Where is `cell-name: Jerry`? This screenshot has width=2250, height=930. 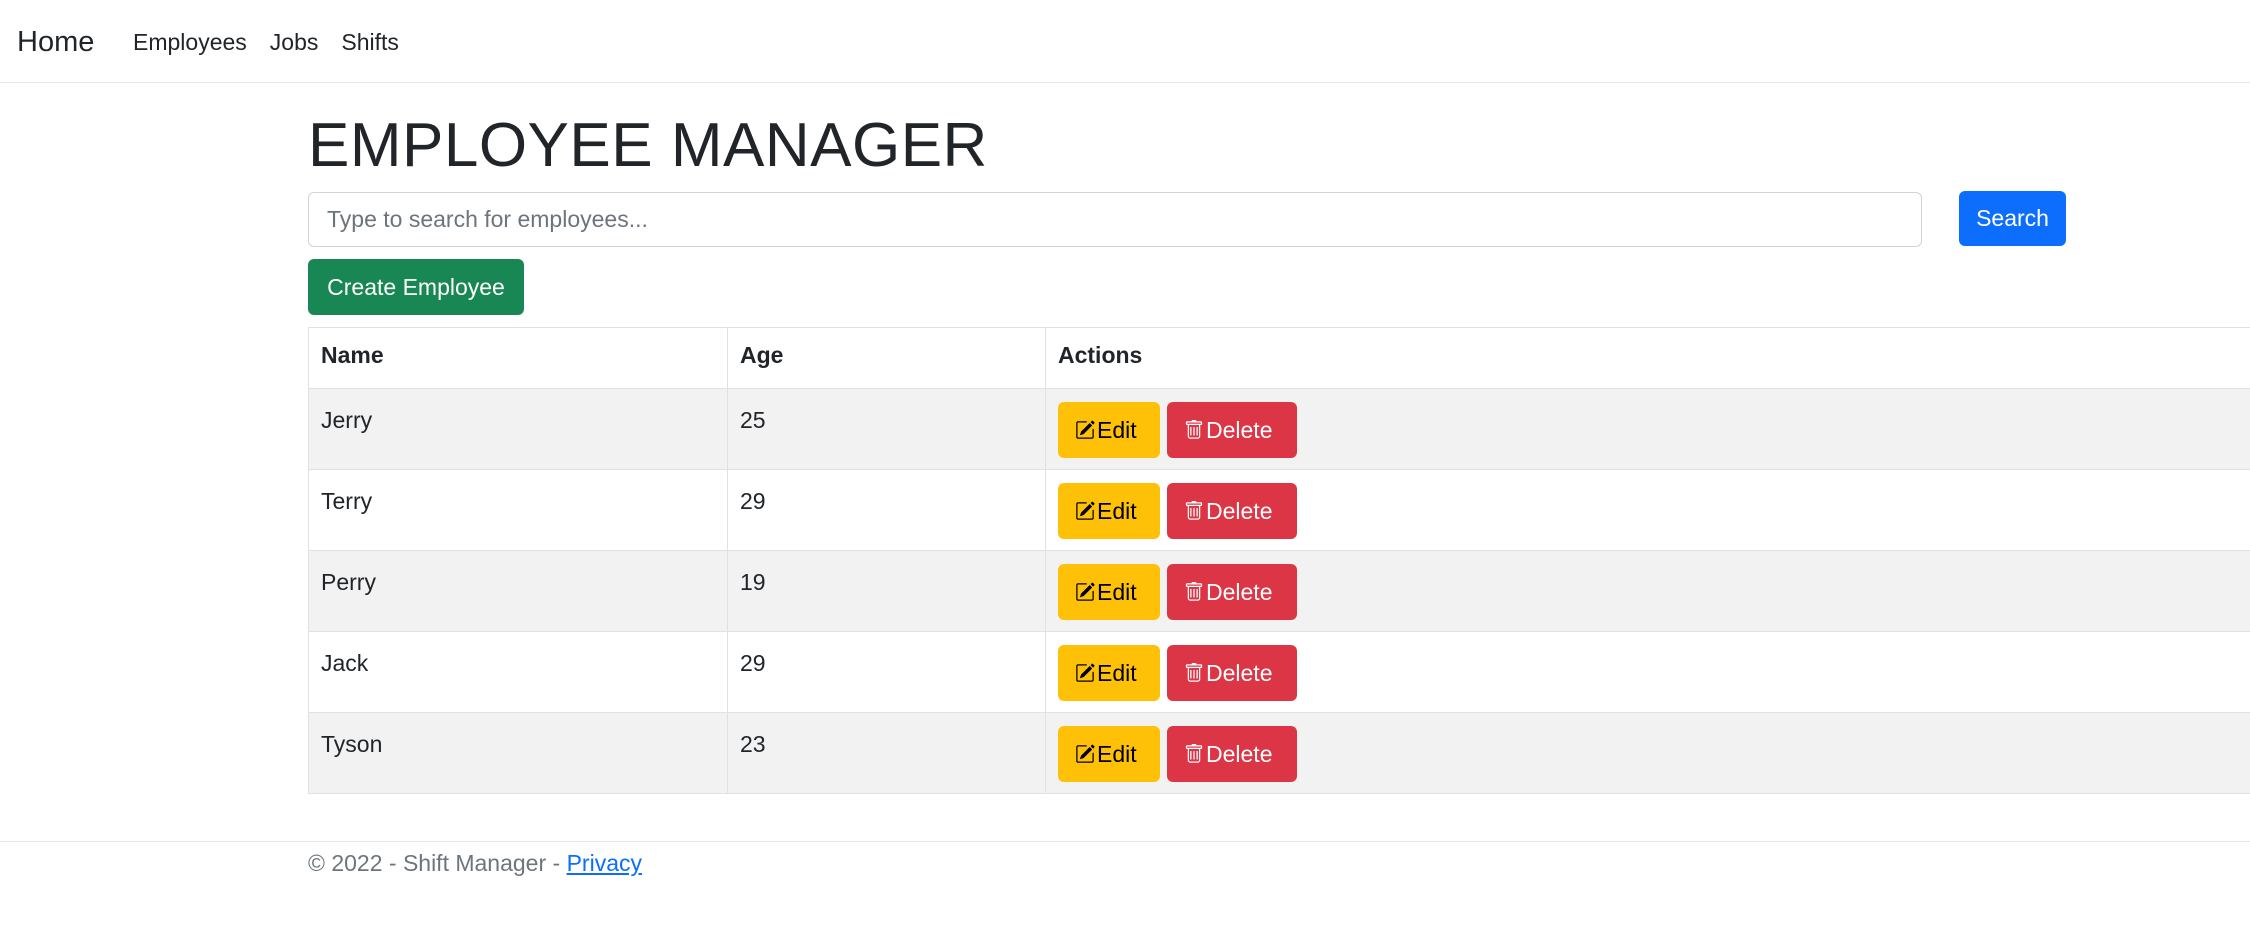 cell-name: Jerry is located at coordinates (518, 429).